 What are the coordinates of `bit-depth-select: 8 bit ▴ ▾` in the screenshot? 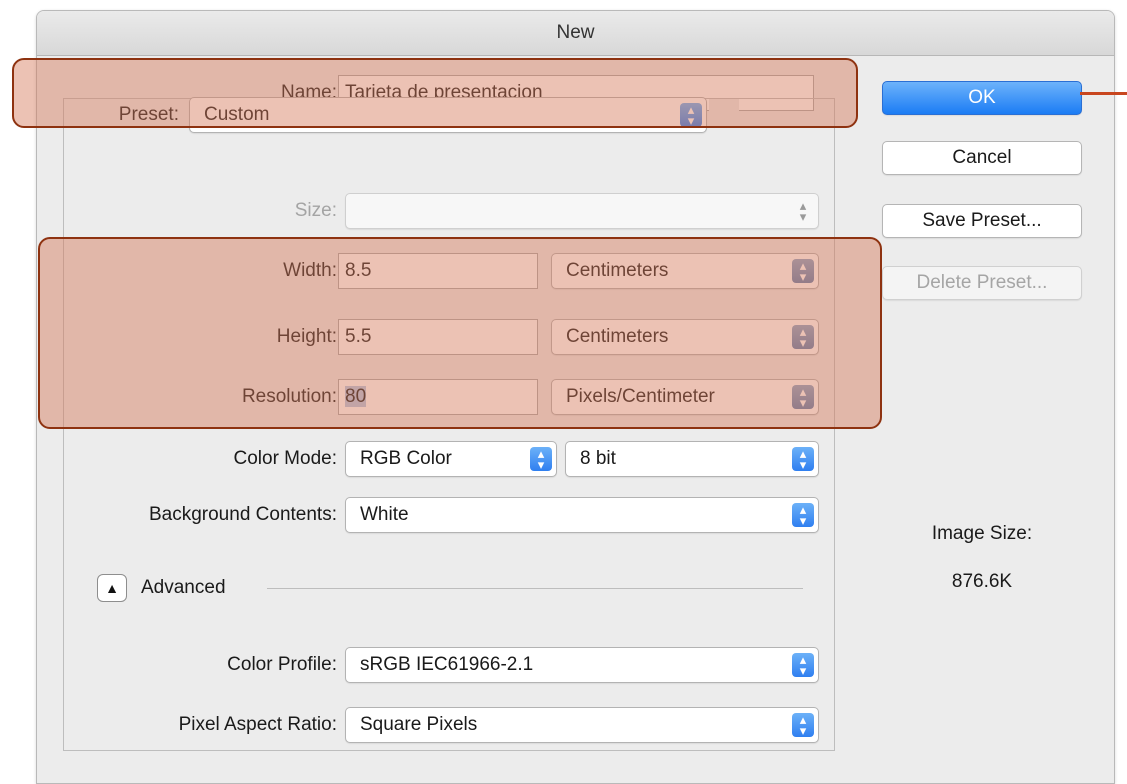 It's located at (692, 459).